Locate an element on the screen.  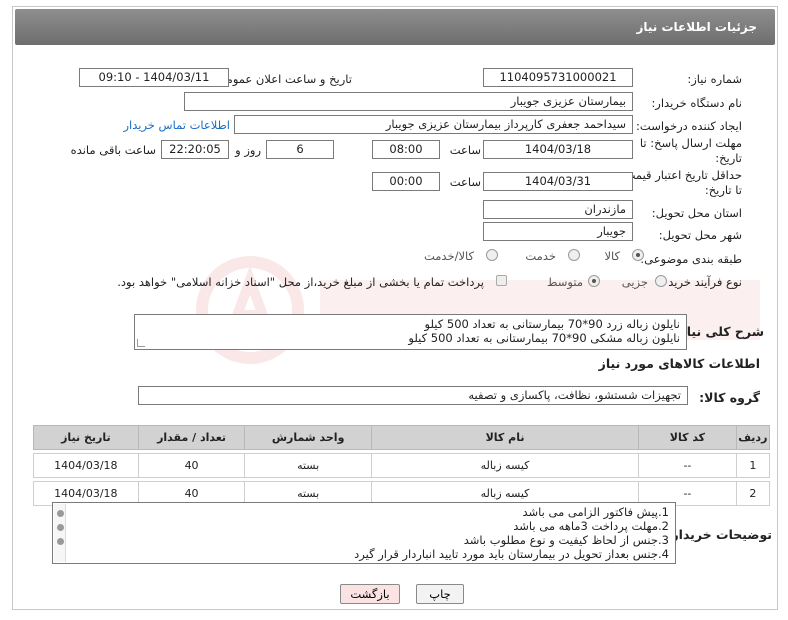
goods-section-title: اطلاعات کالاهای مورد نیاز is located at coordinates (679, 363).